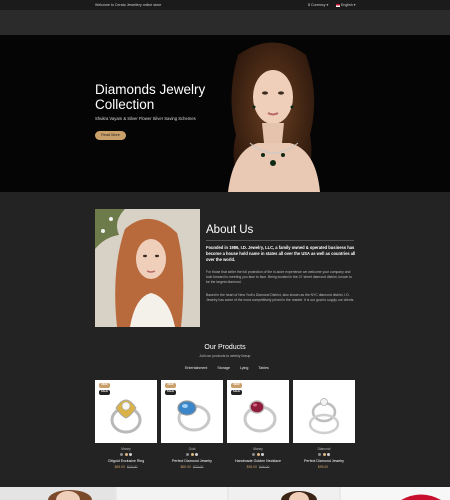  What do you see at coordinates (251, 467) in the screenshot?
I see `current-price: $35.00` at bounding box center [251, 467].